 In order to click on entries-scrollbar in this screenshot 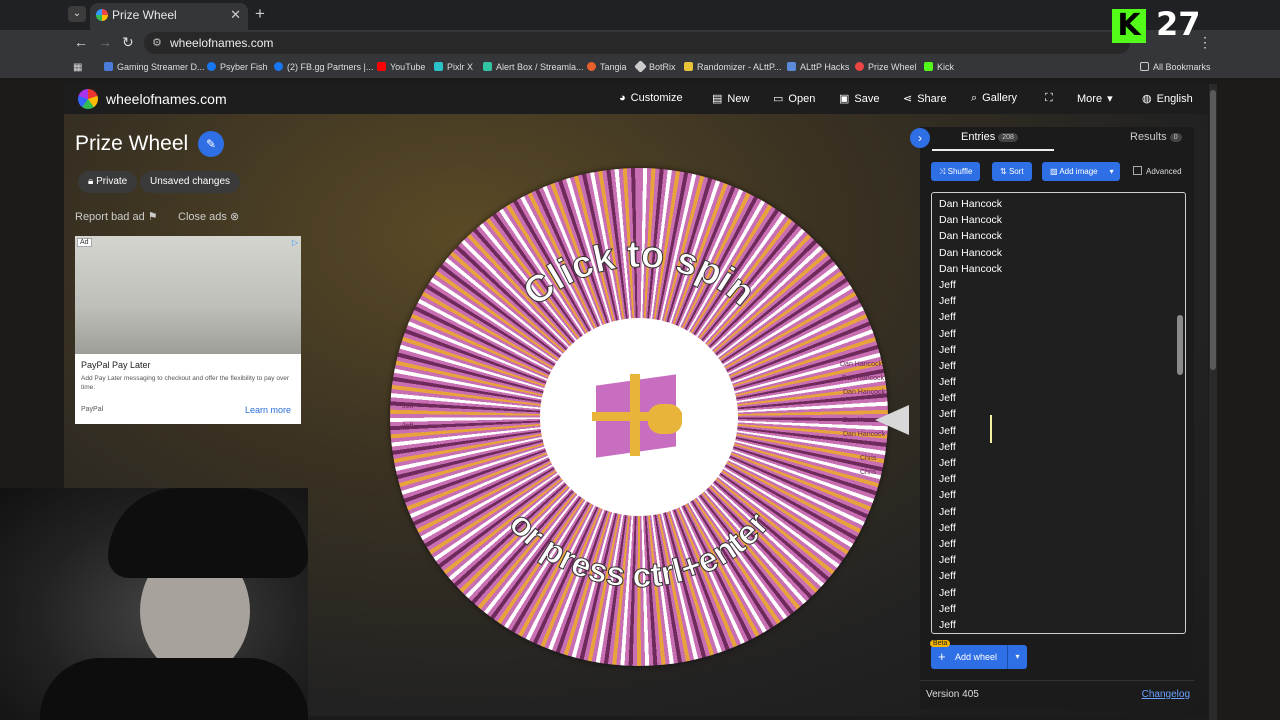, I will do `click(1180, 413)`.